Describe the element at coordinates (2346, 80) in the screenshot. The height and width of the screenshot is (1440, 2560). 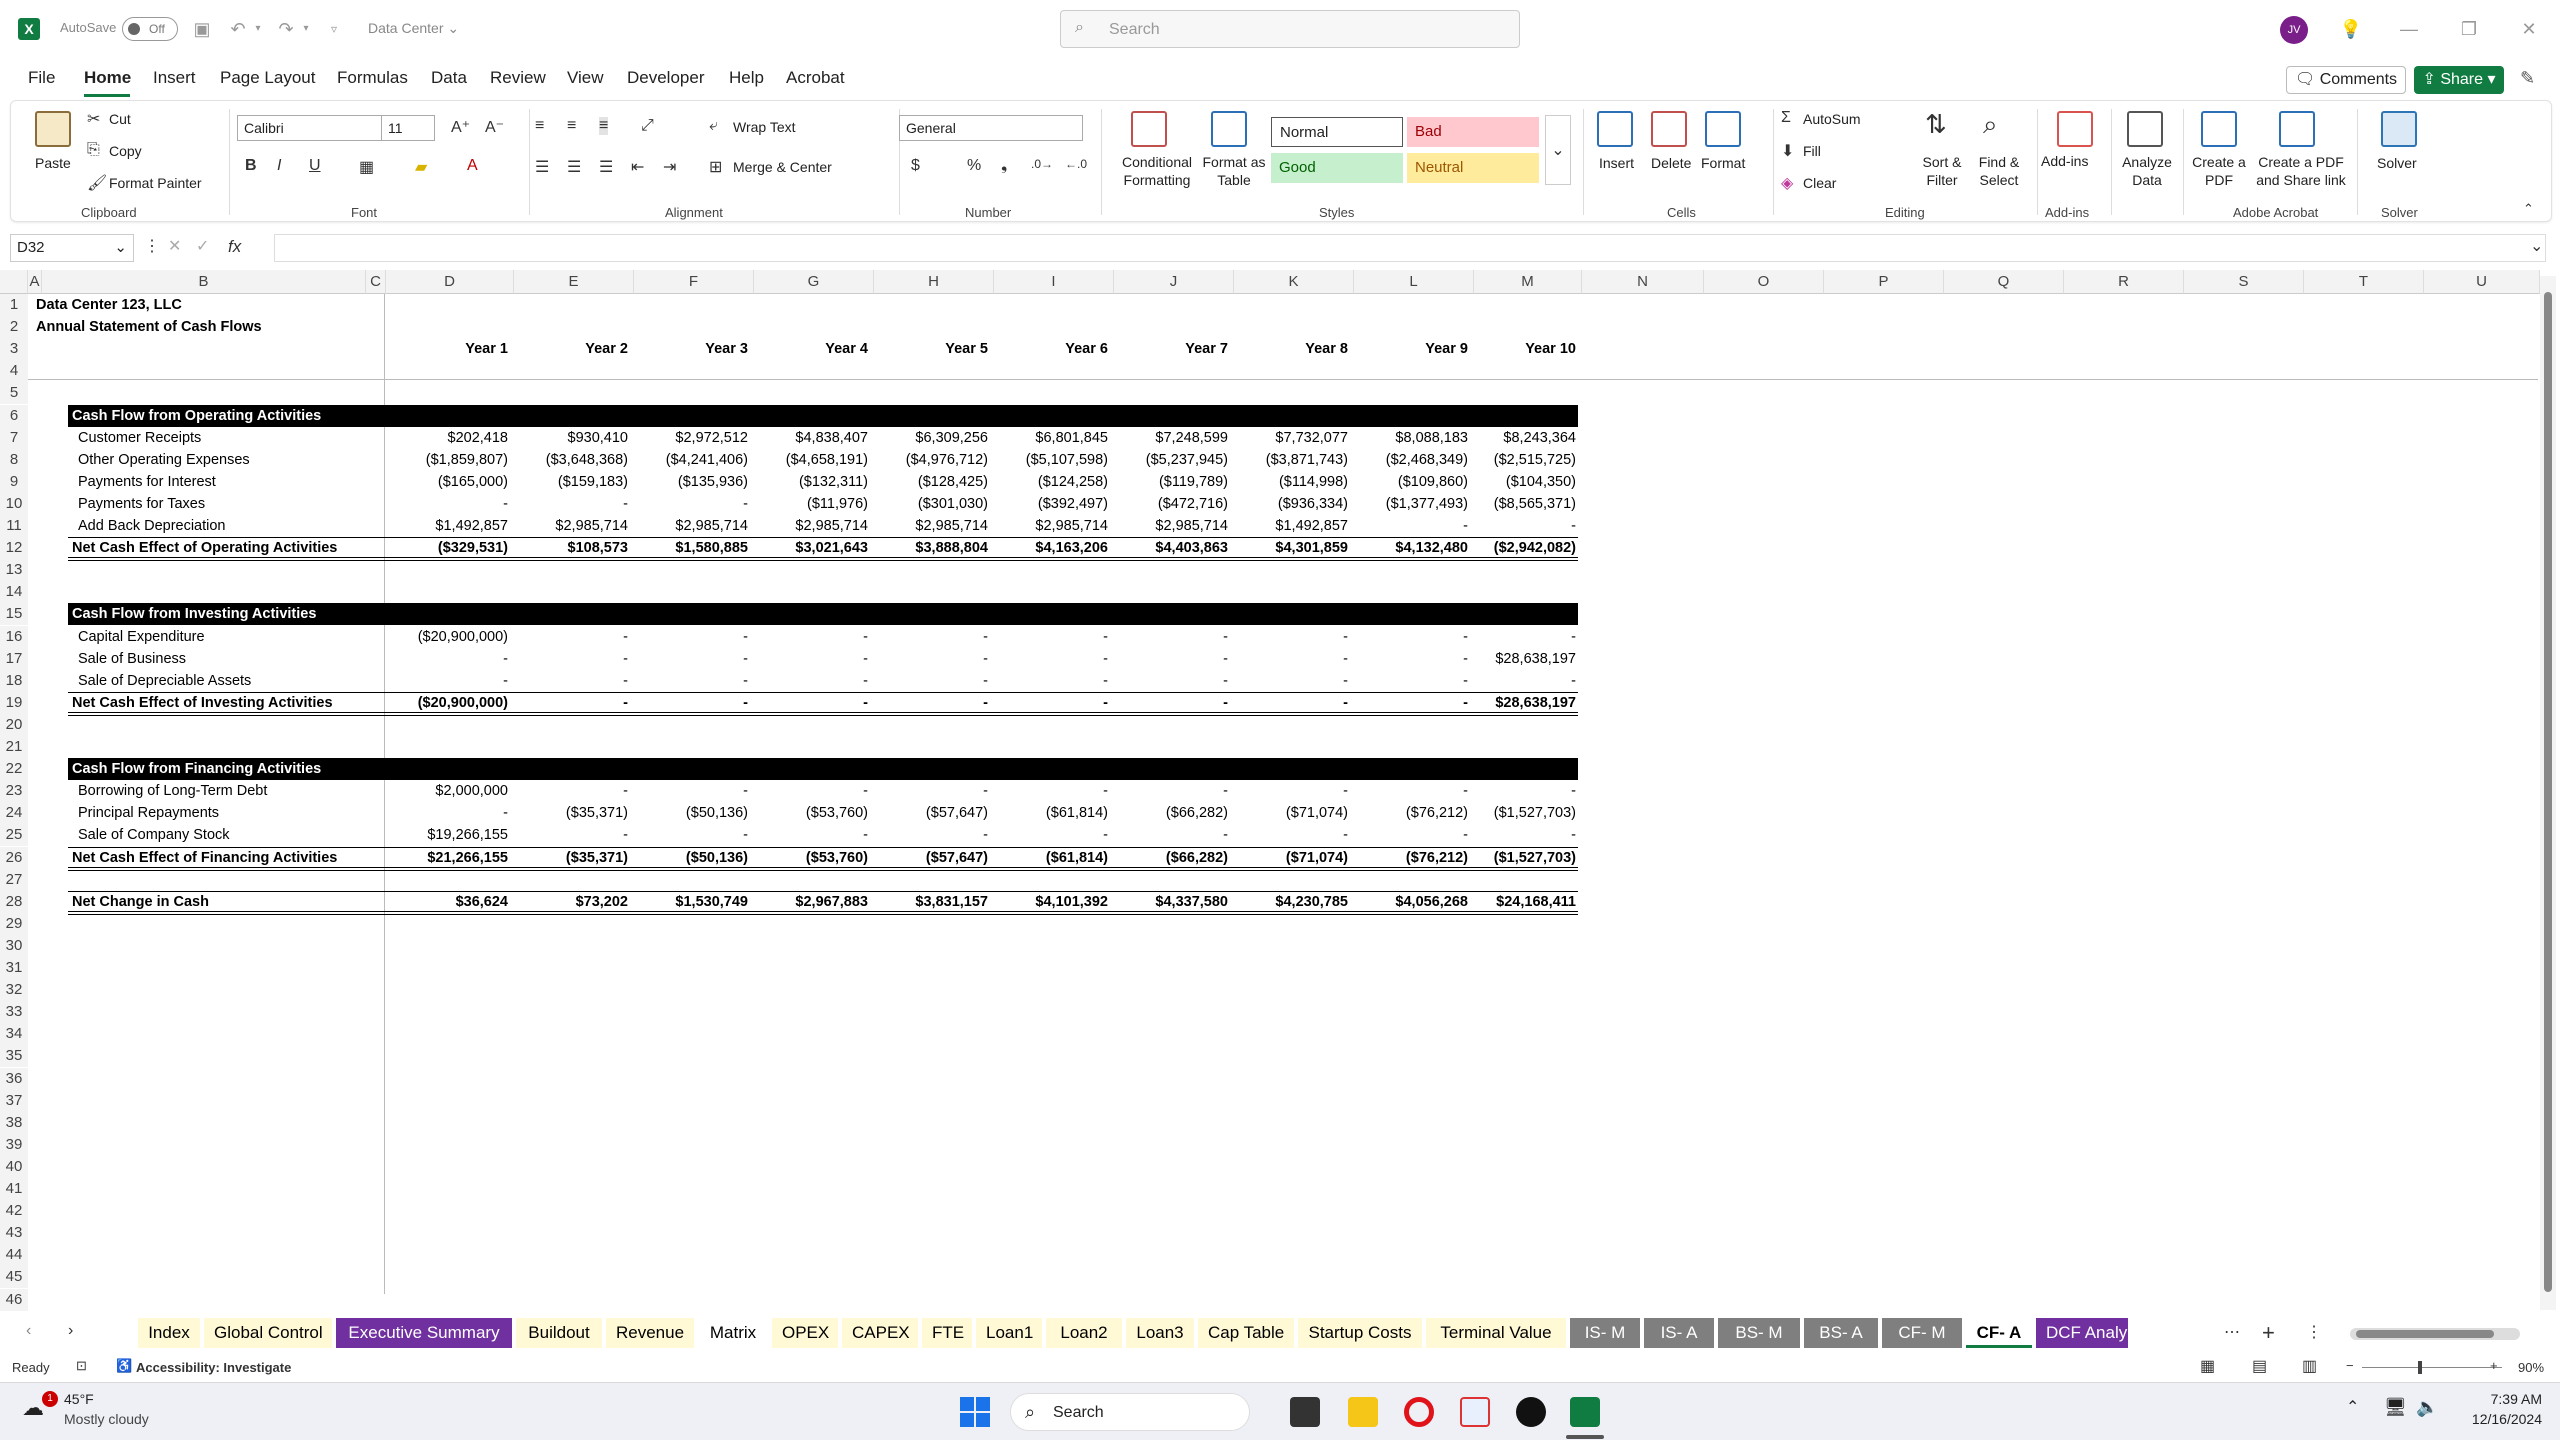
I see `comments-button: 🗨 Comments` at that location.